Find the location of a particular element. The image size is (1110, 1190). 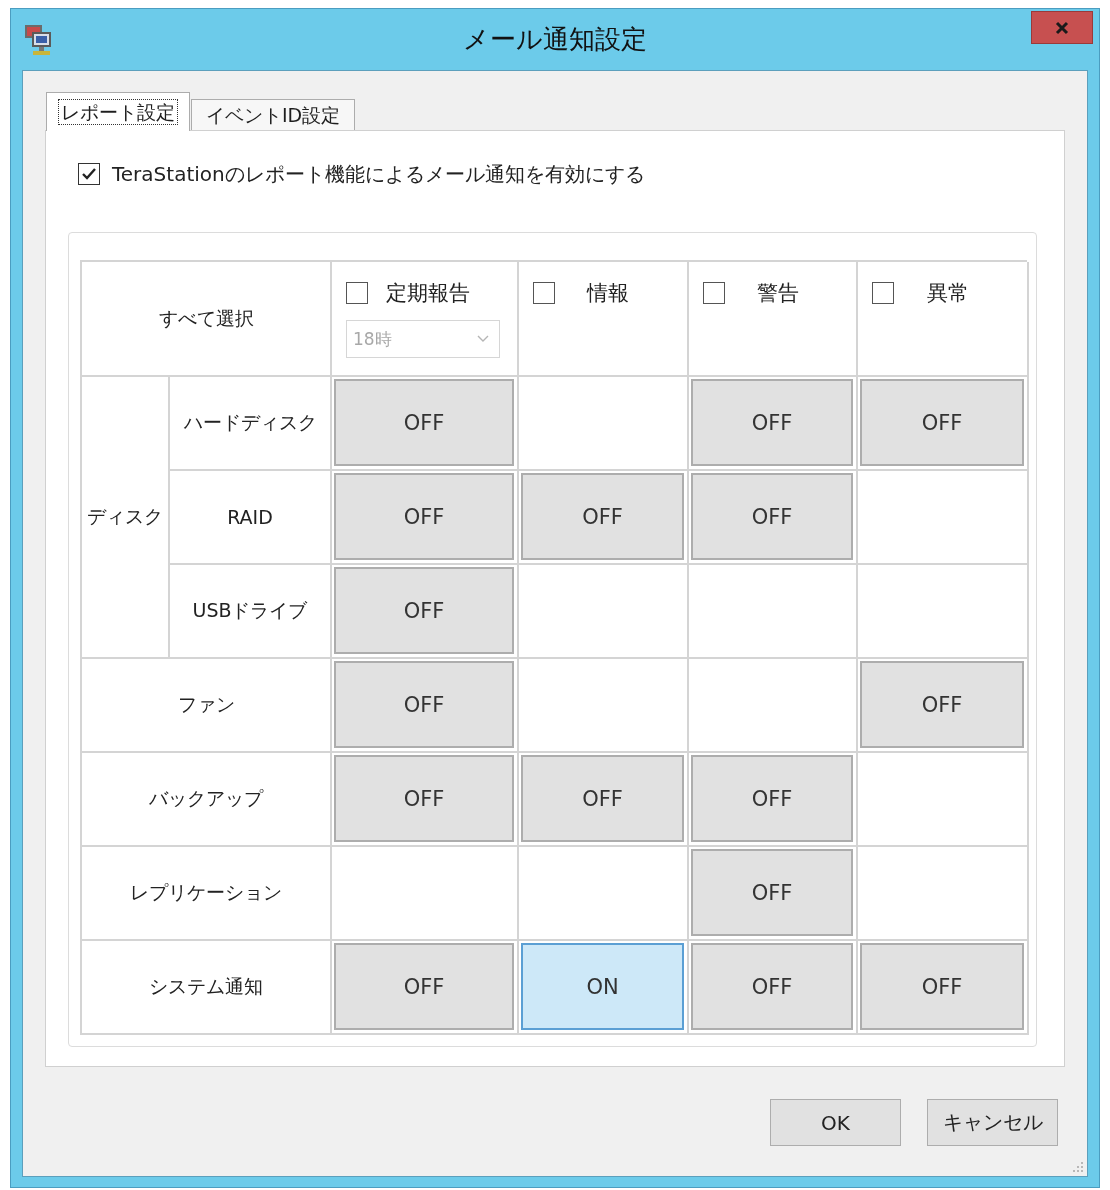

group-label: ディスク is located at coordinates (125, 516).